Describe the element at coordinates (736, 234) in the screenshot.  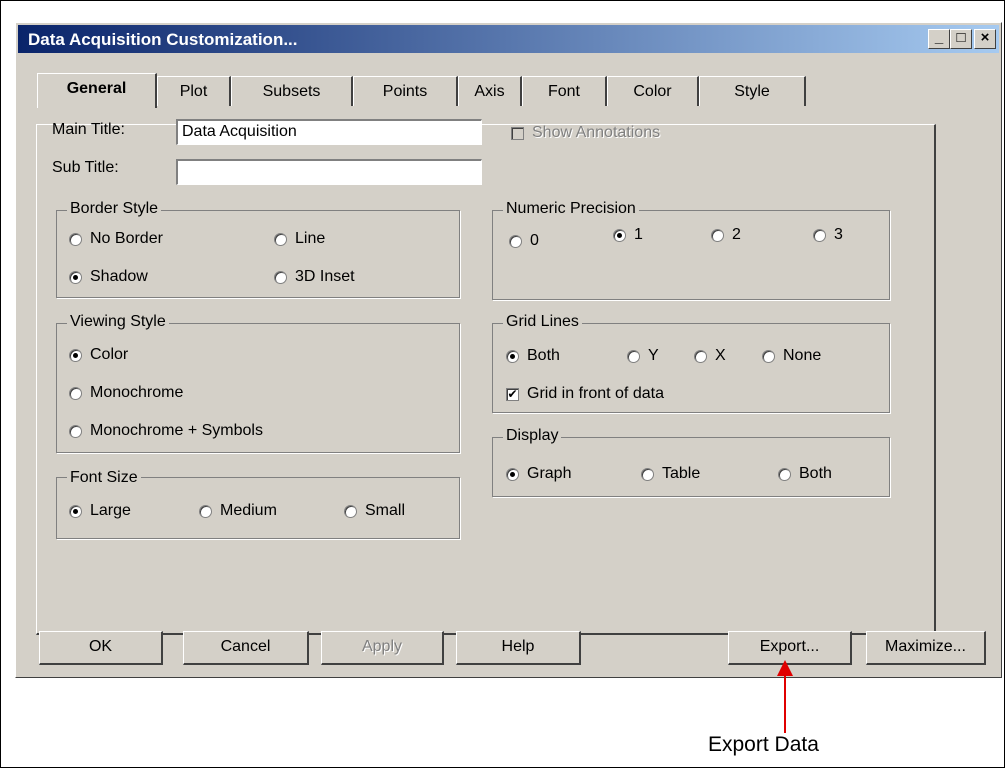
I see `radio-label: 2` at that location.